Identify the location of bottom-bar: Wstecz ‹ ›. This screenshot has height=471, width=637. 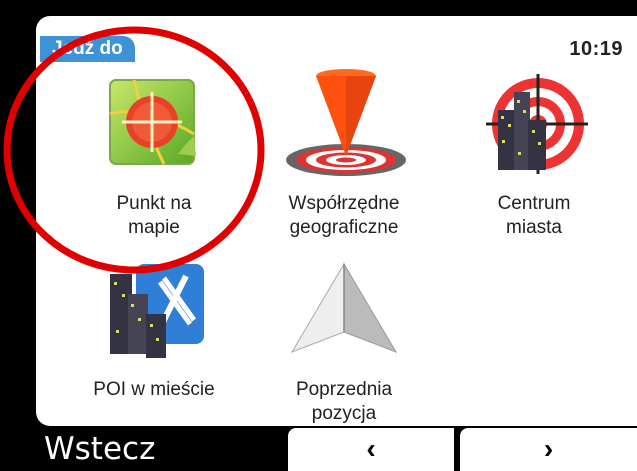
(318, 449).